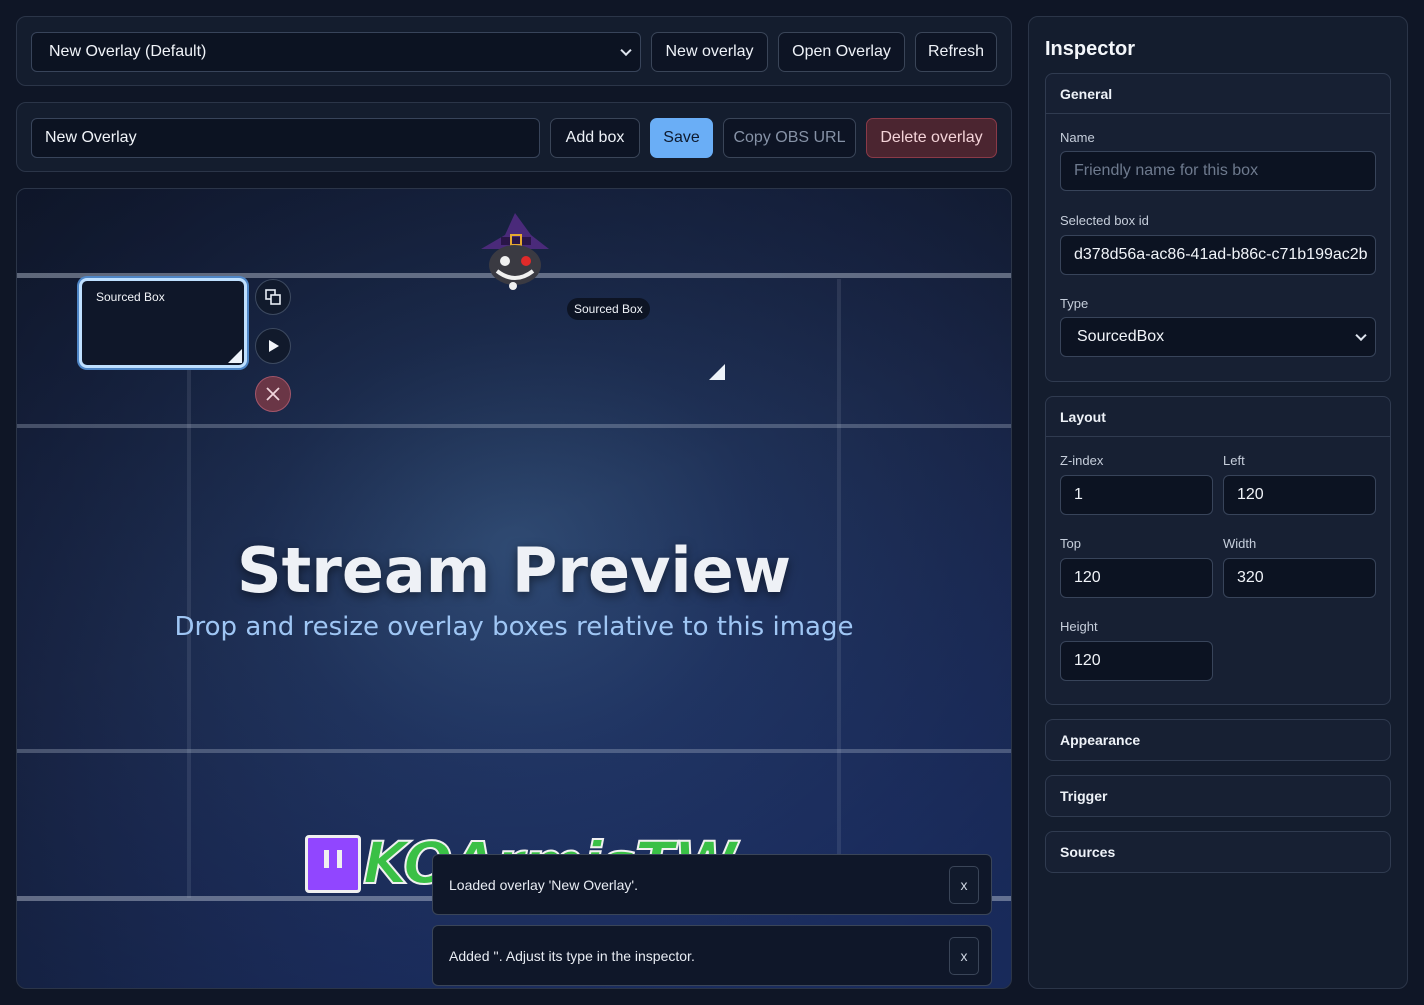  Describe the element at coordinates (333, 864) in the screenshot. I see `twitch-logo` at that location.